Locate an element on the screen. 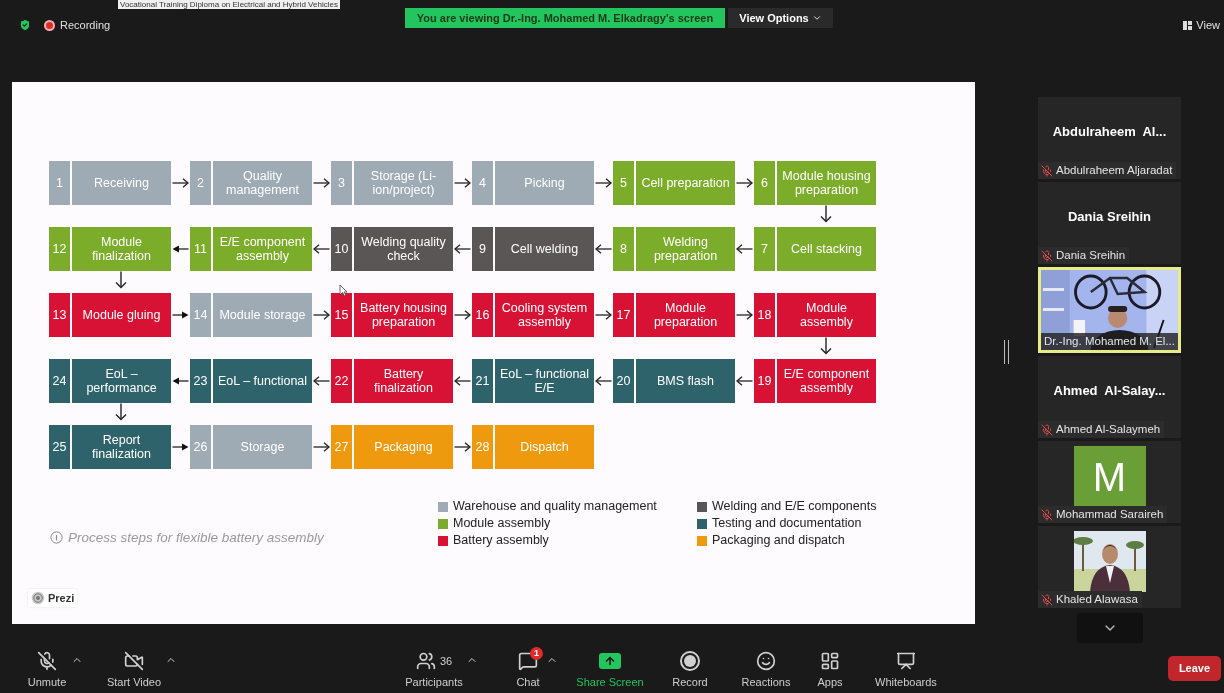  step-label: Receiving is located at coordinates (121, 183).